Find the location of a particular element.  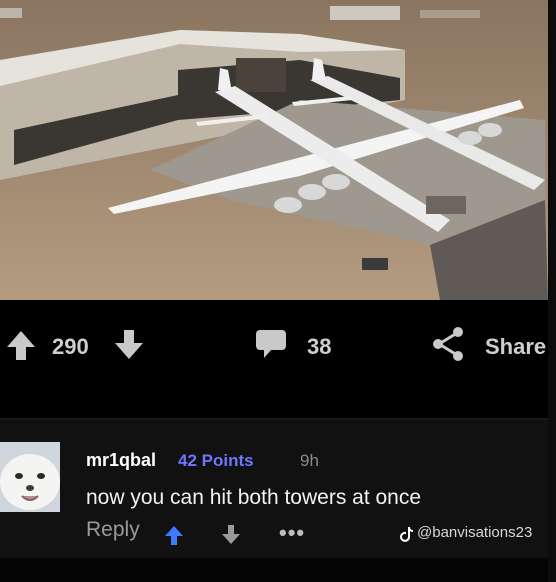

comment-time: 9h is located at coordinates (309, 460).